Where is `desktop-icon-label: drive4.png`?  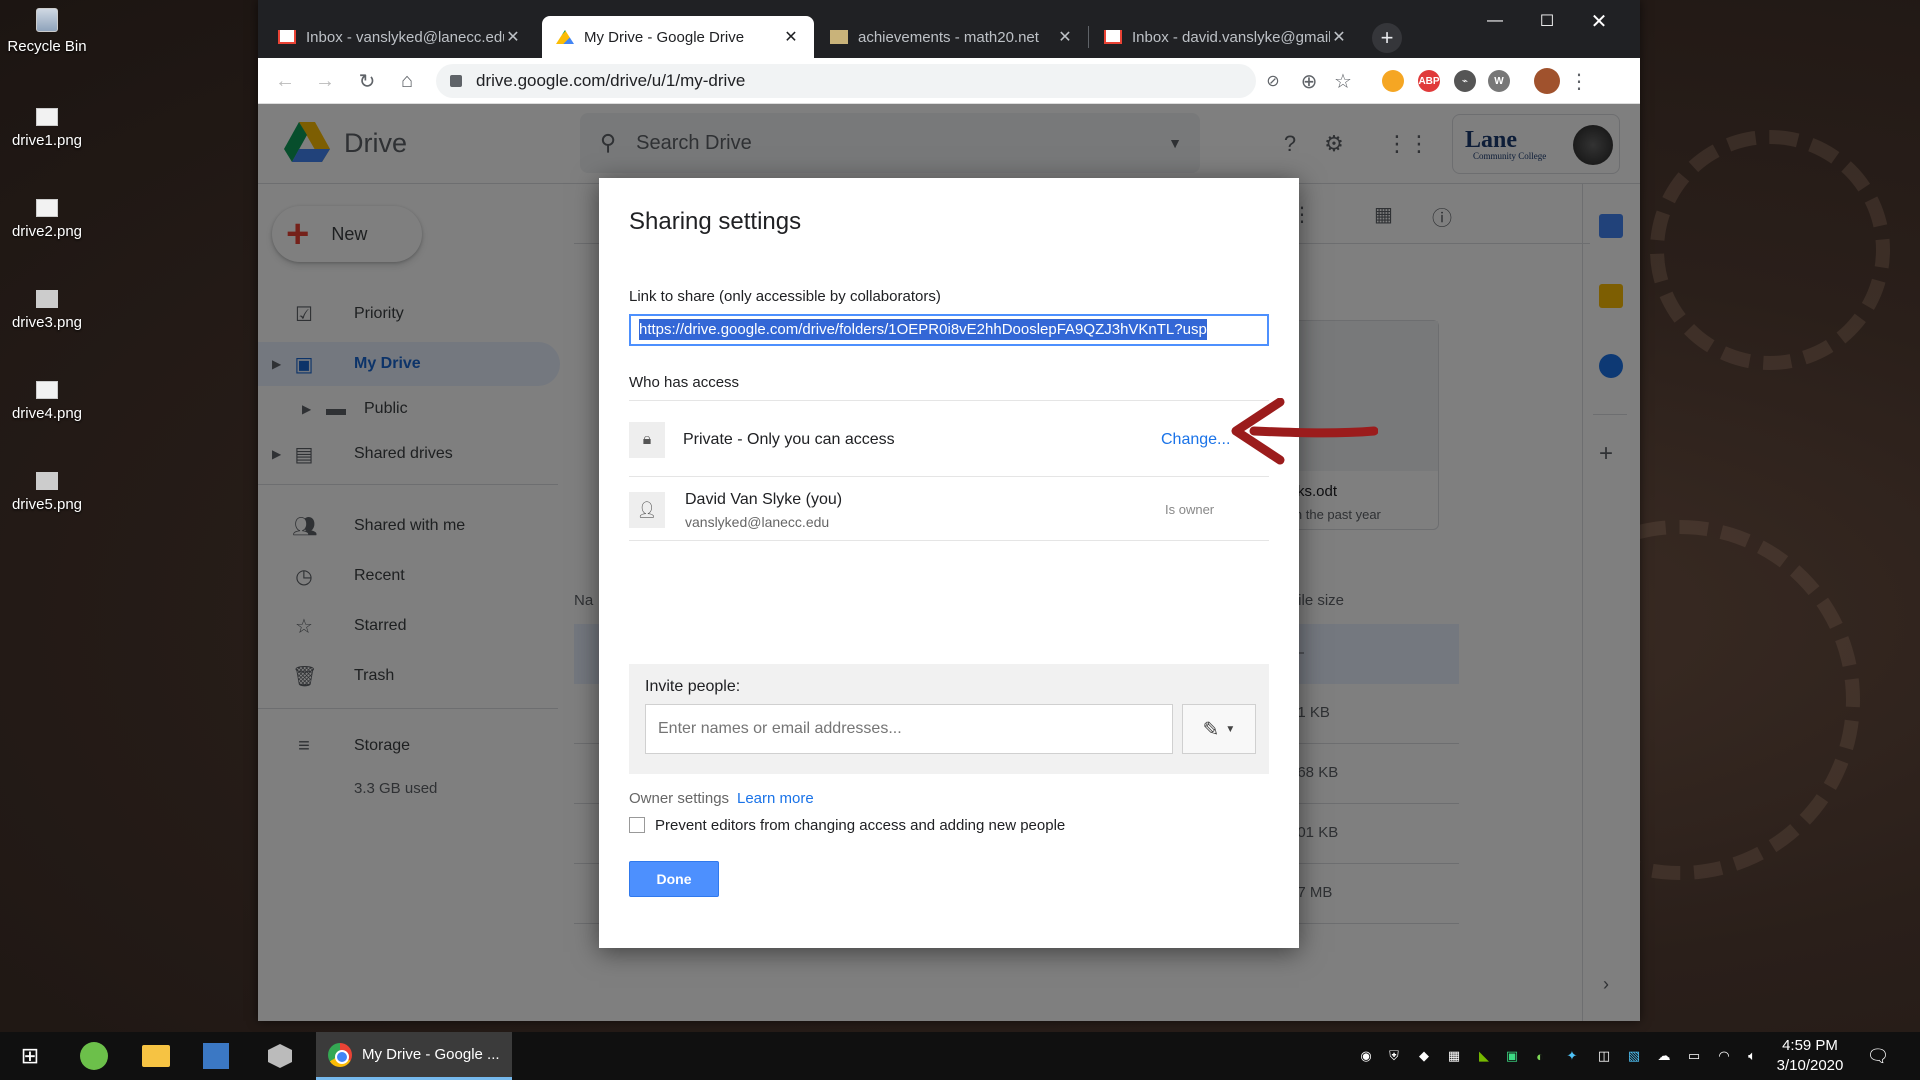 desktop-icon-label: drive4.png is located at coordinates (47, 413).